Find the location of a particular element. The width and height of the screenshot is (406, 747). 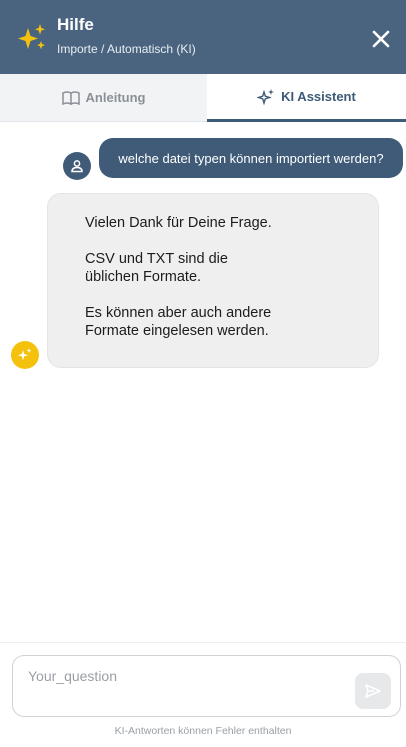

tab-ki-assistent: KI Assistent is located at coordinates (306, 98).